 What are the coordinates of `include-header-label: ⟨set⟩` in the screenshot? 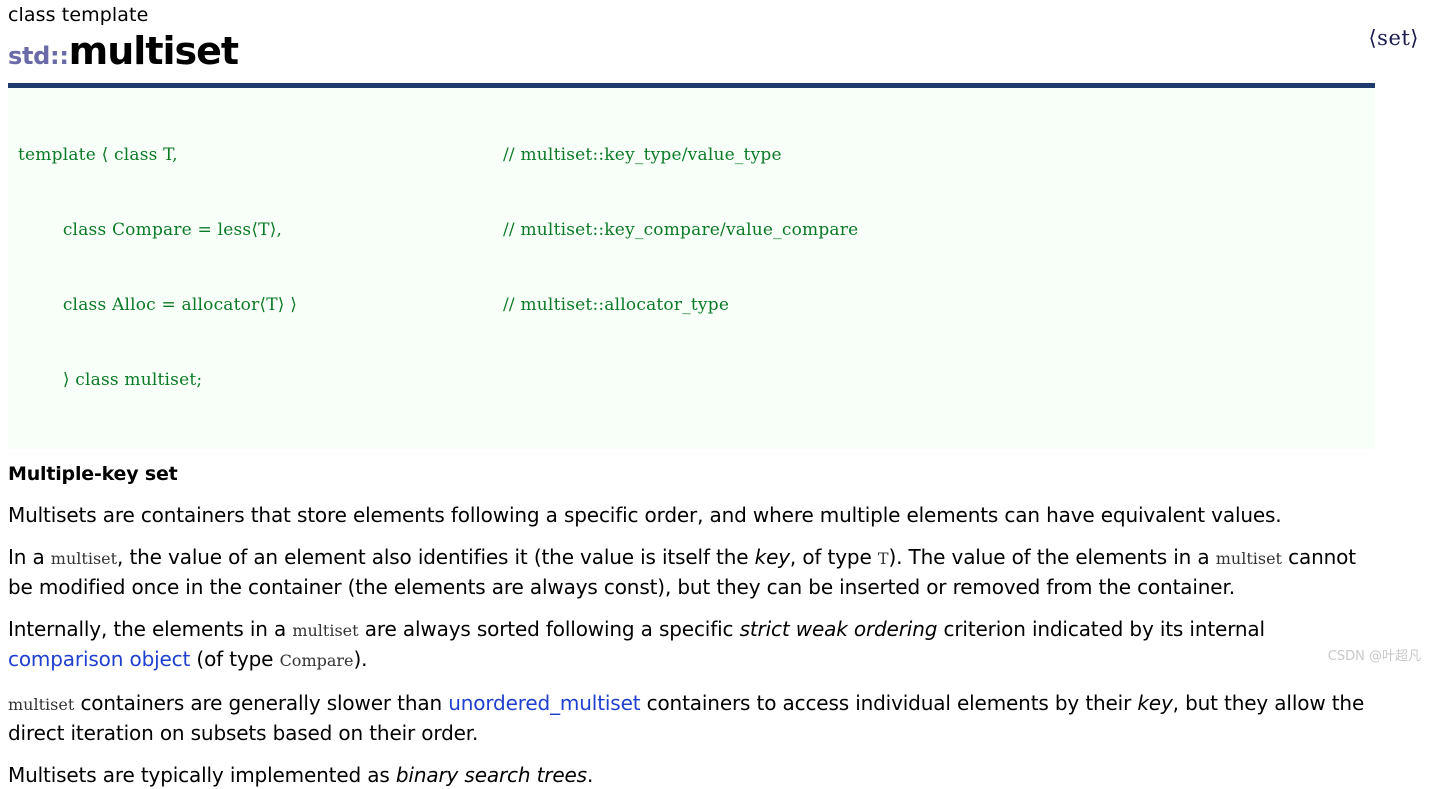 It's located at (1393, 38).